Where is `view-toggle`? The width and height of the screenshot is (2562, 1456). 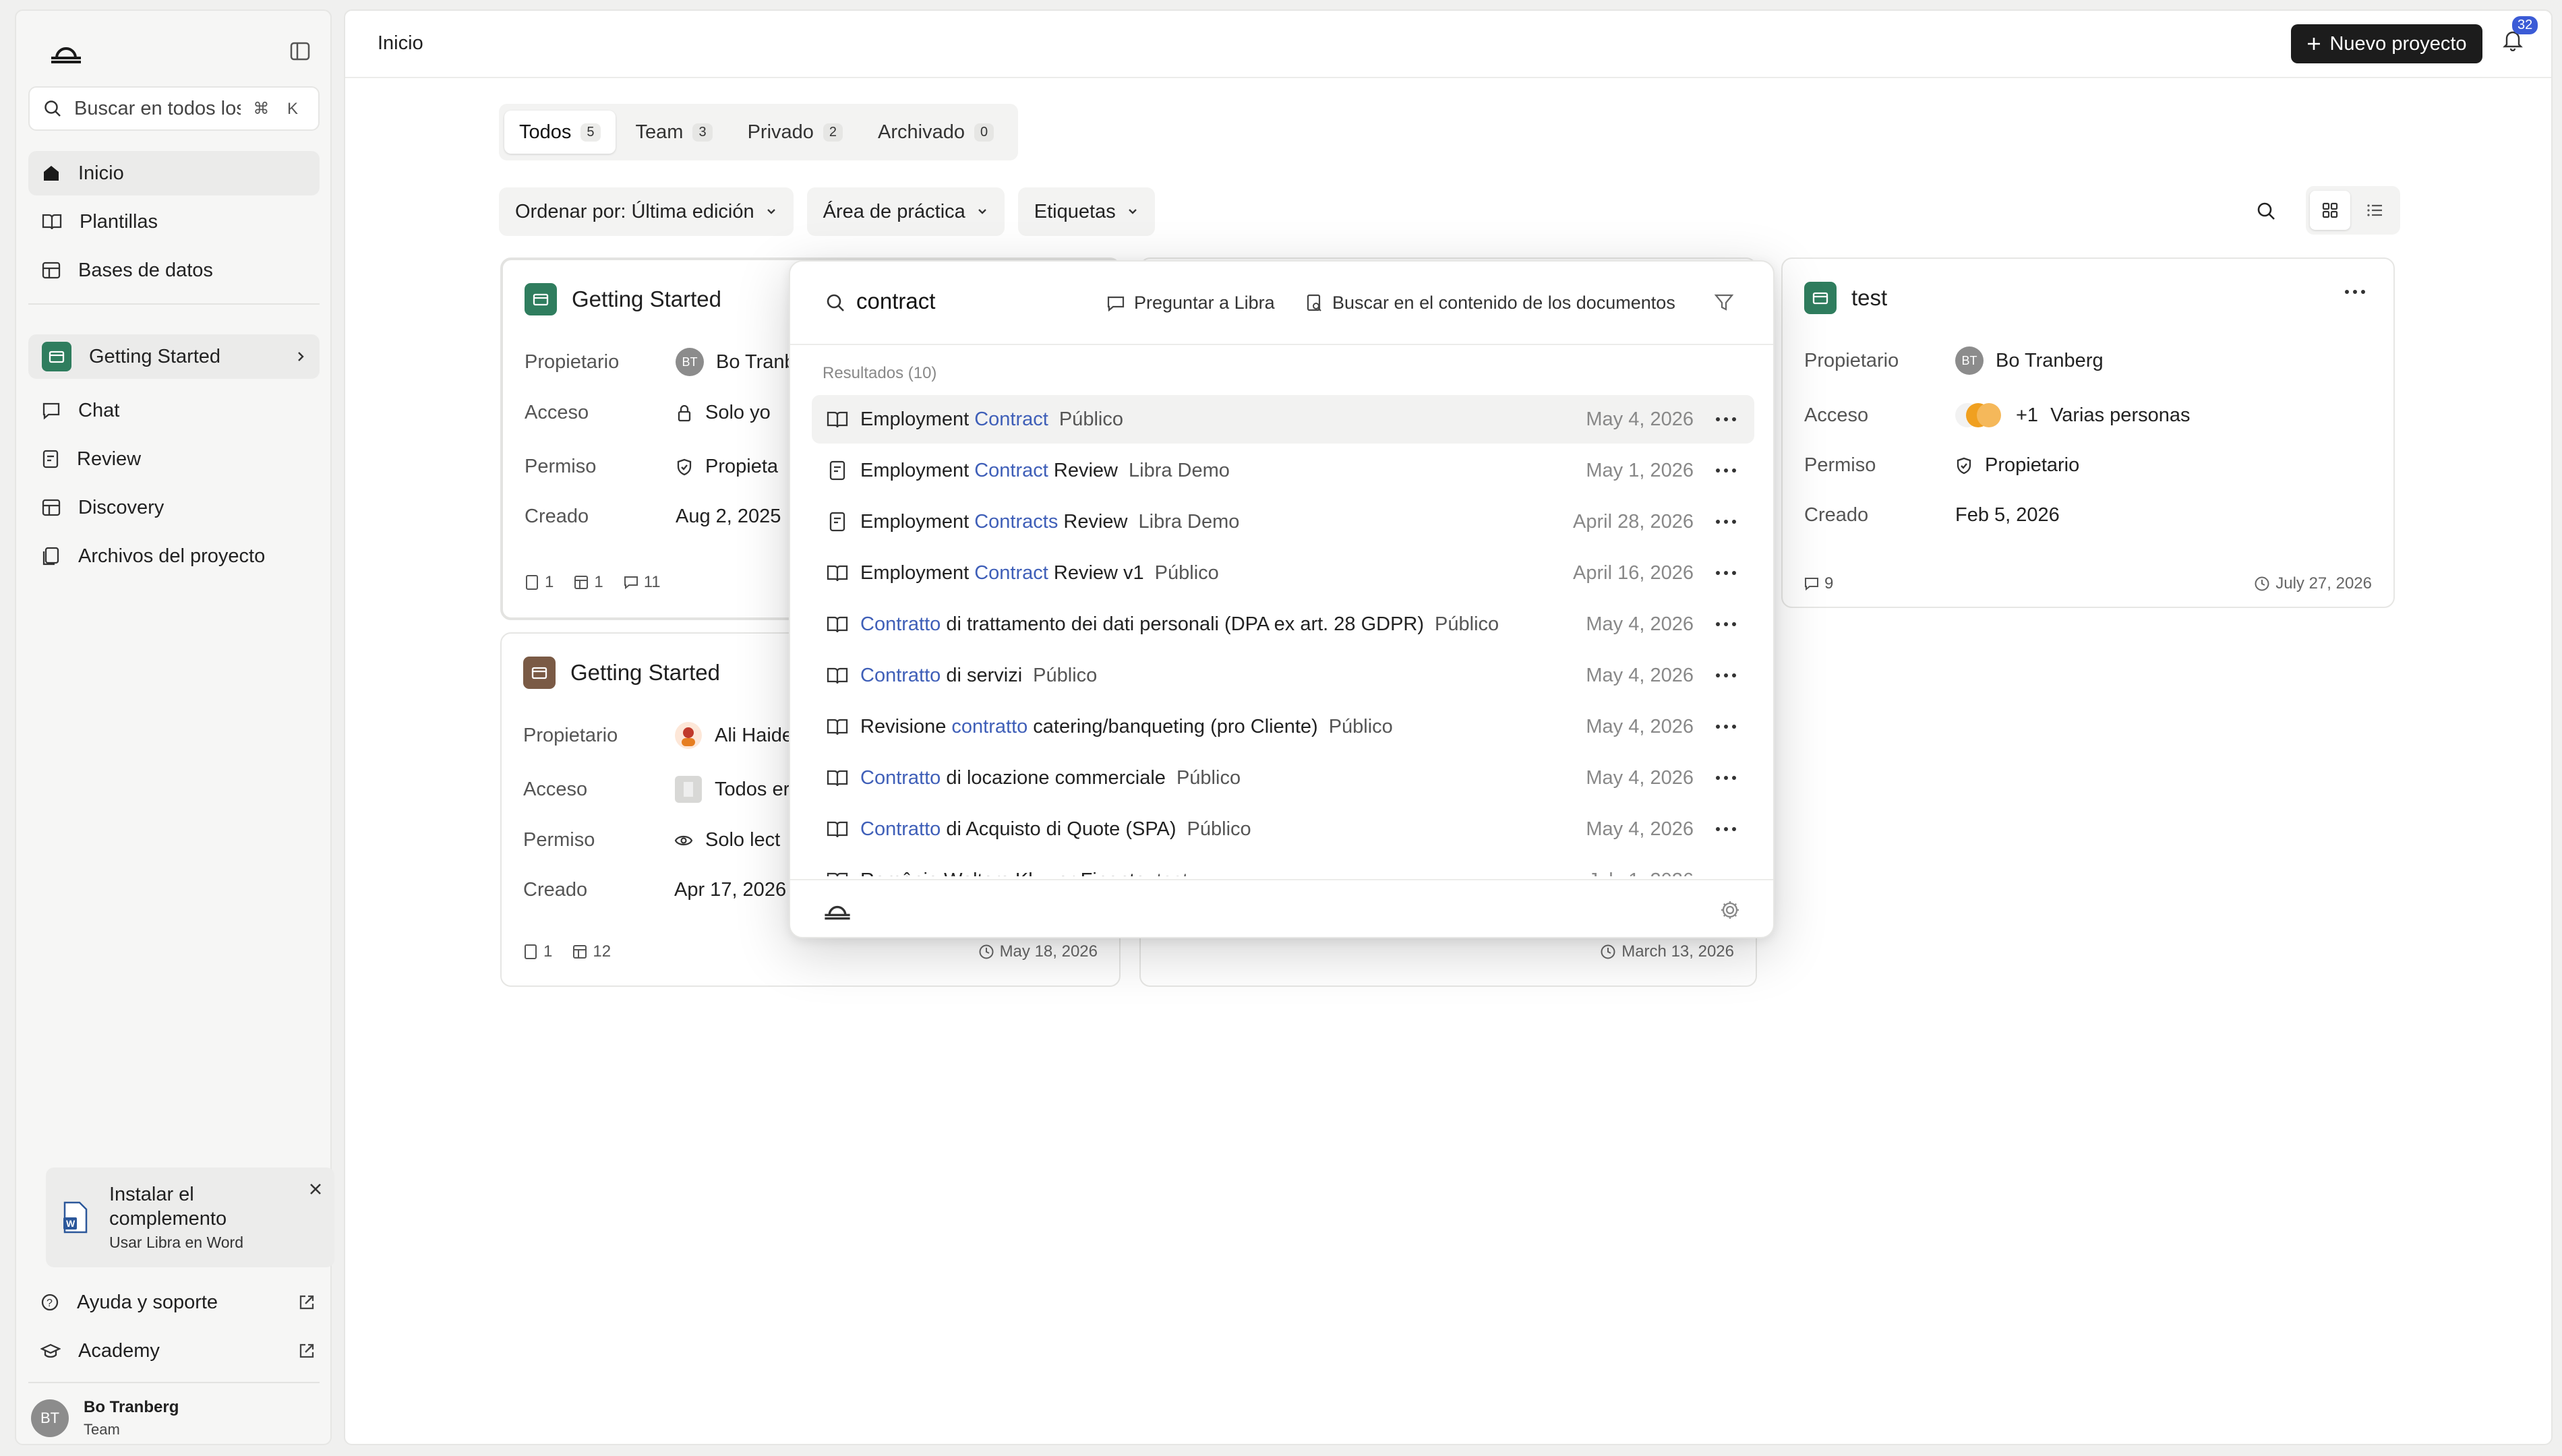
view-toggle is located at coordinates (2353, 210).